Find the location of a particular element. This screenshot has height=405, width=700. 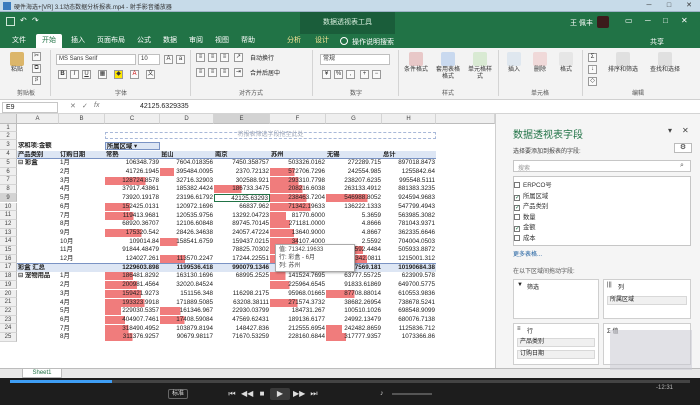

value-cell: 185382.4424 is located at coordinates (187, 189).